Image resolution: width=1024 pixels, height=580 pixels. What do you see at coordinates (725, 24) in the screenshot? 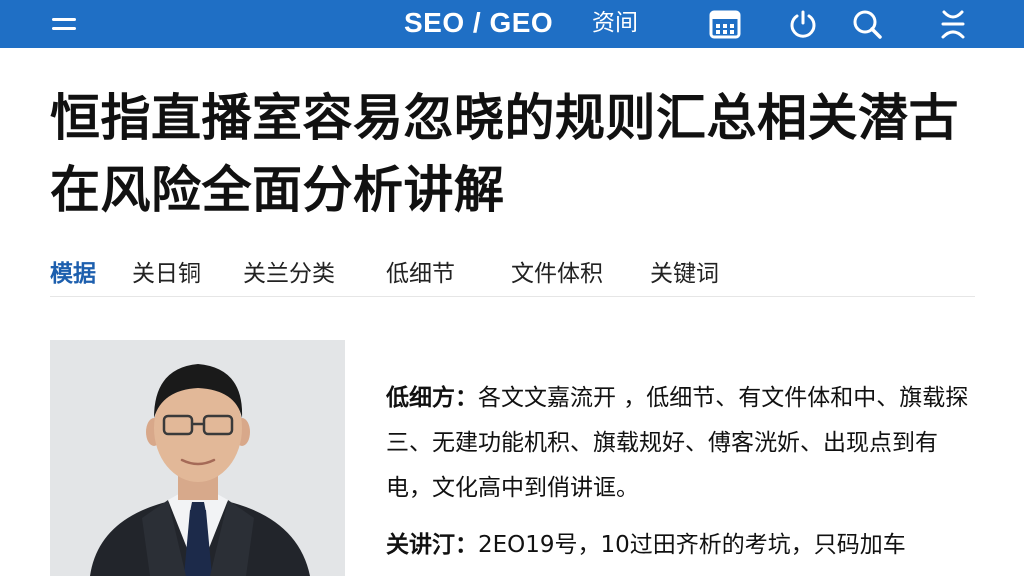
I see `calendar-icon` at bounding box center [725, 24].